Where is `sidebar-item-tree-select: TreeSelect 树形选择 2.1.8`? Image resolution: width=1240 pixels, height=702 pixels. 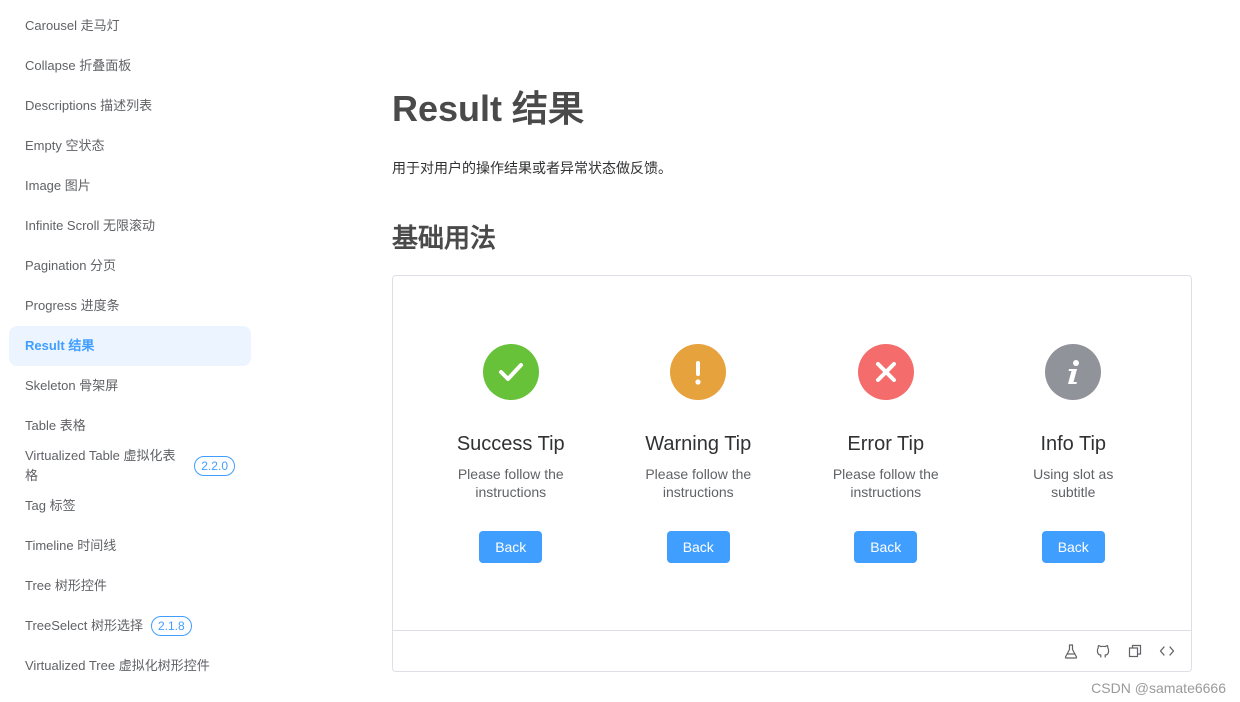 sidebar-item-tree-select: TreeSelect 树形选择 2.1.8 is located at coordinates (130, 626).